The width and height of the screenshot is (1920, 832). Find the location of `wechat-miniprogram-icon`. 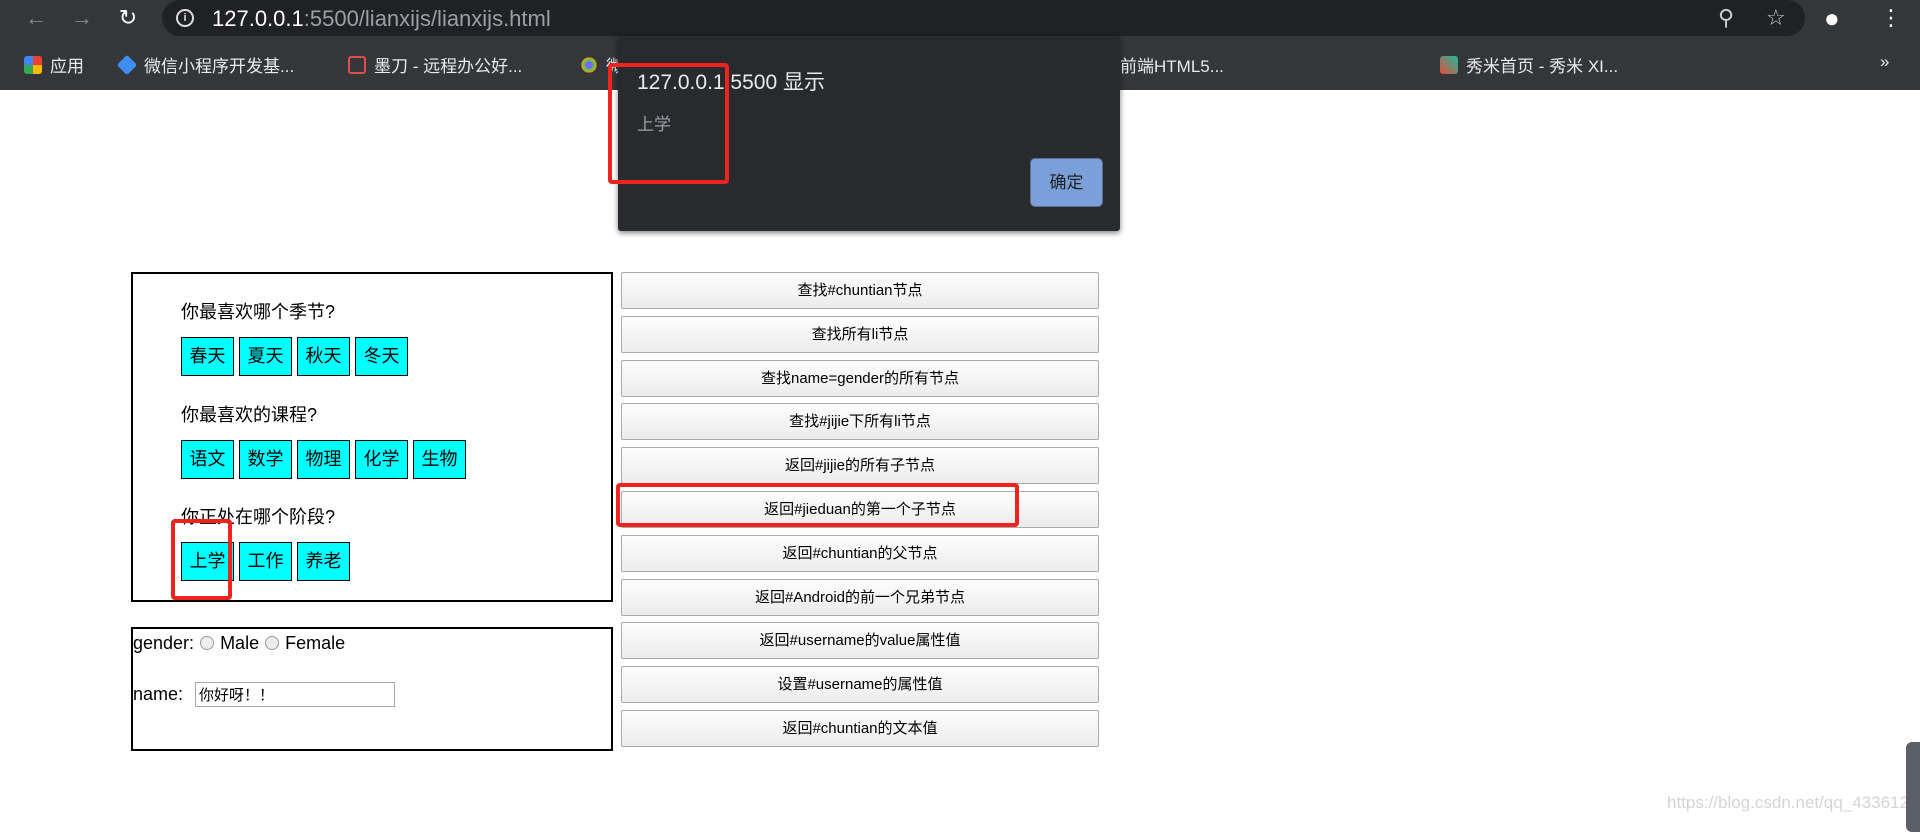

wechat-miniprogram-icon is located at coordinates (127, 64).